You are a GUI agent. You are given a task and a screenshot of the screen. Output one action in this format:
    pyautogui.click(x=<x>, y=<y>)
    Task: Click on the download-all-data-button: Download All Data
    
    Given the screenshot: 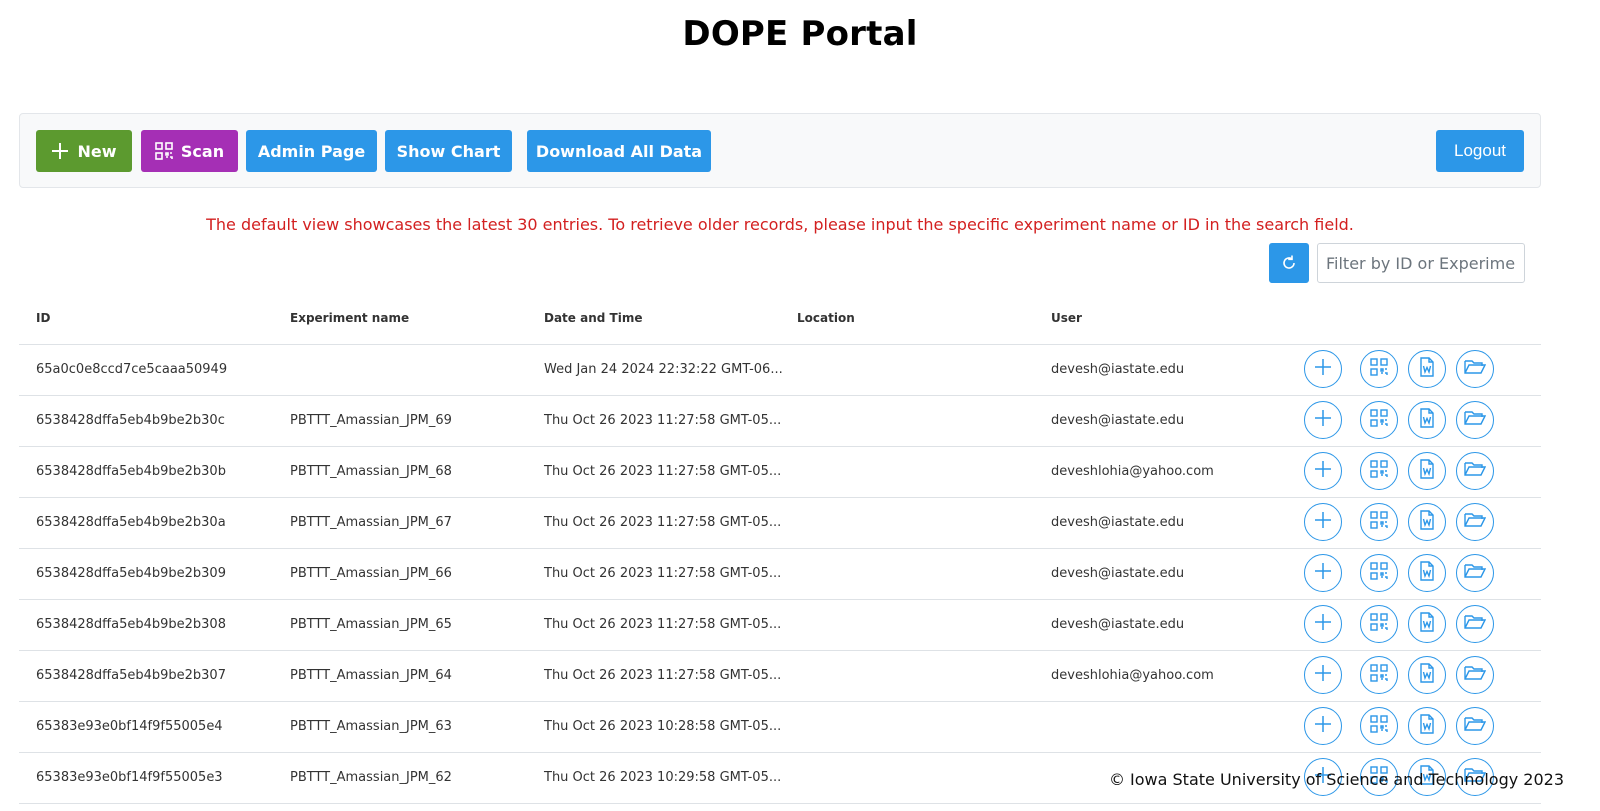 What is the action you would take?
    pyautogui.click(x=619, y=151)
    